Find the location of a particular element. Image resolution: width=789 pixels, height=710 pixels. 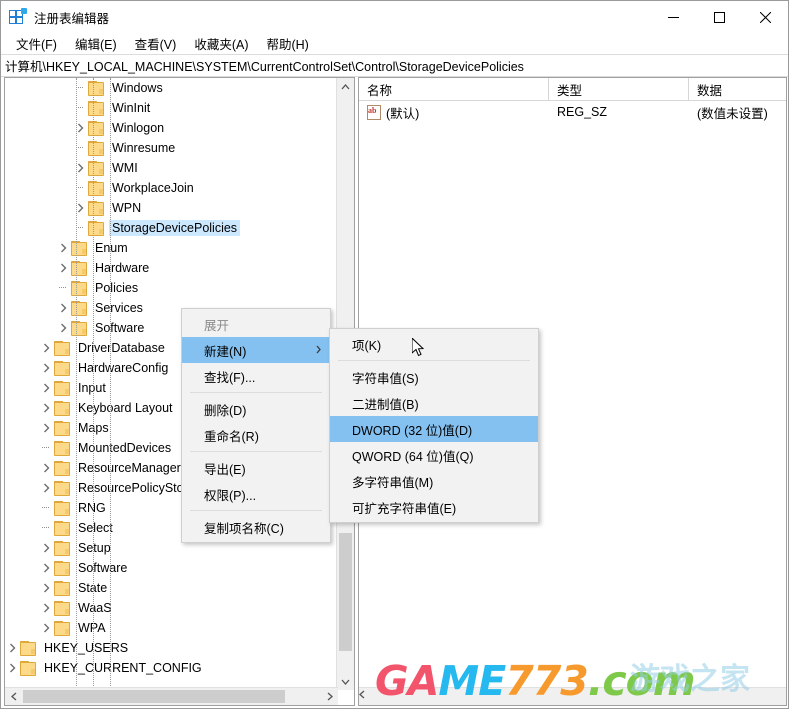

context-menu-item-5: 重命名(R) is located at coordinates (256, 435).